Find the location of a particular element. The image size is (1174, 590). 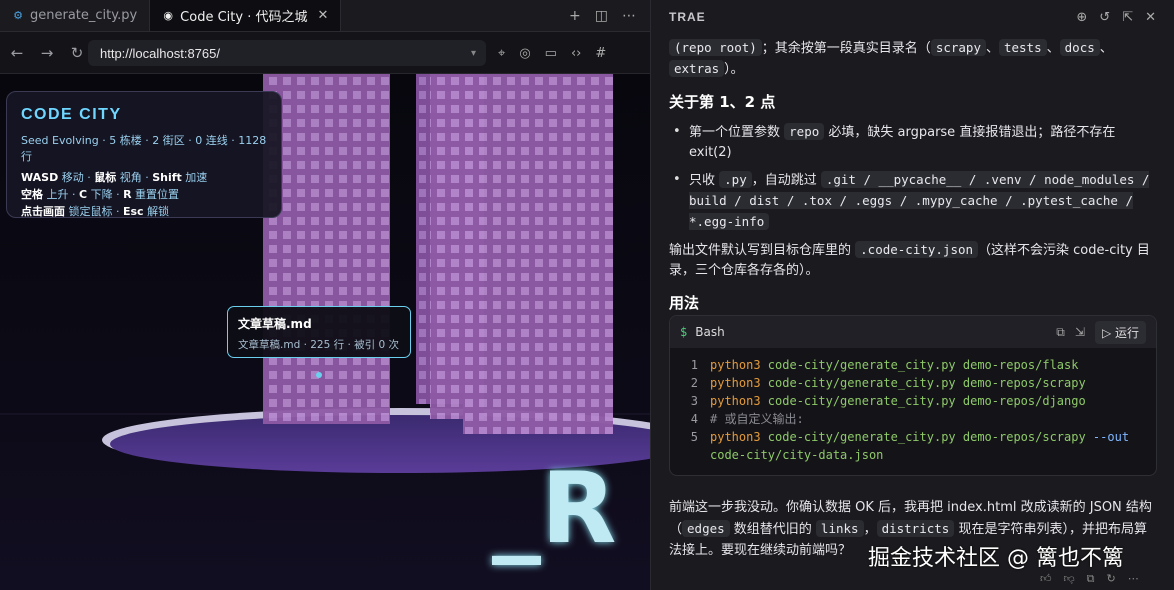

brand-label: TRAE is located at coordinates (687, 17).